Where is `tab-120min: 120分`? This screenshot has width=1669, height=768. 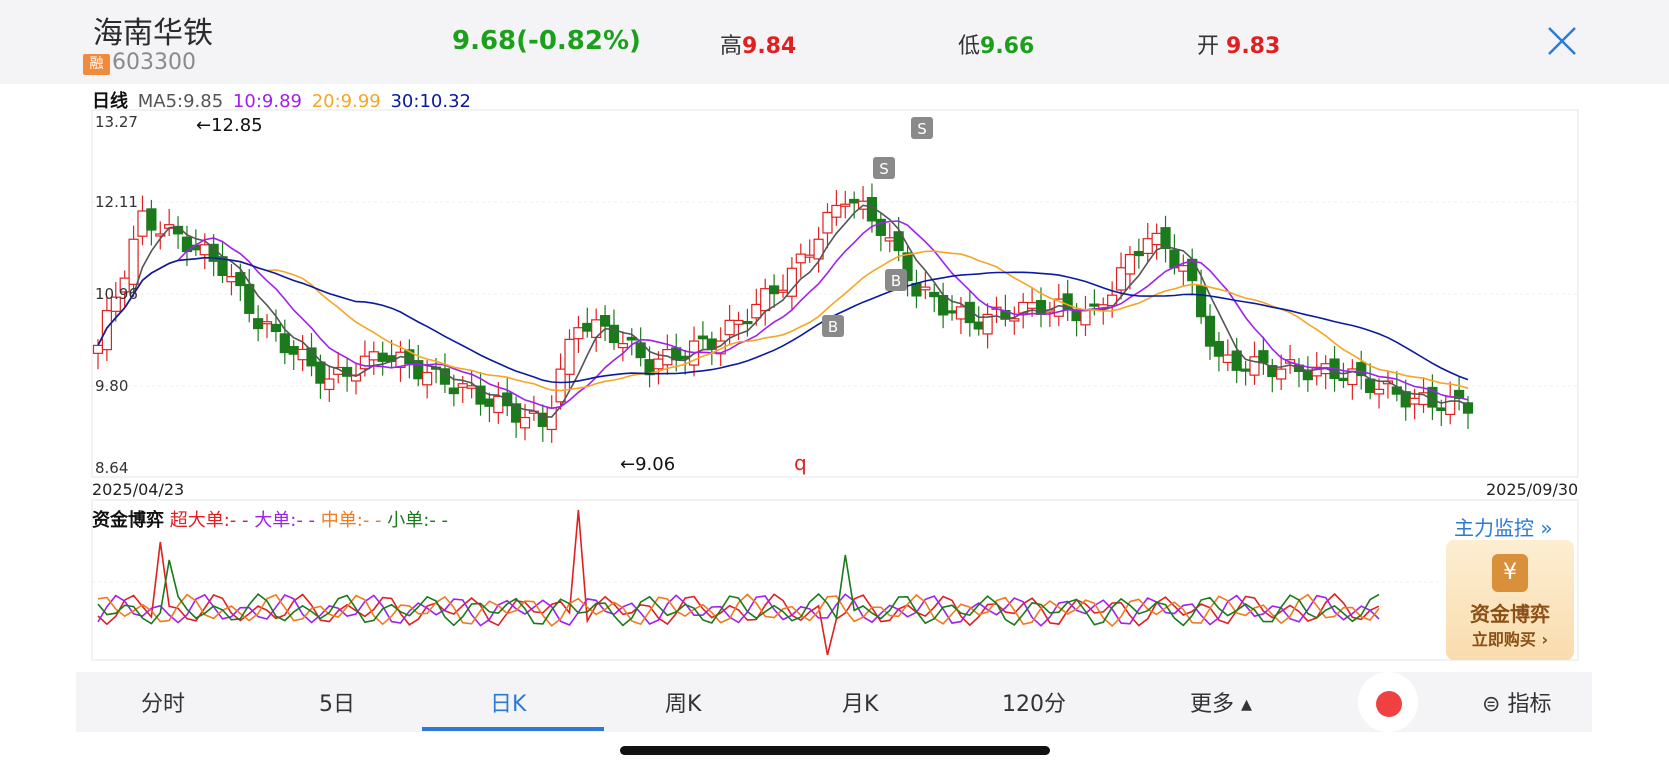
tab-120min: 120分 is located at coordinates (1034, 702).